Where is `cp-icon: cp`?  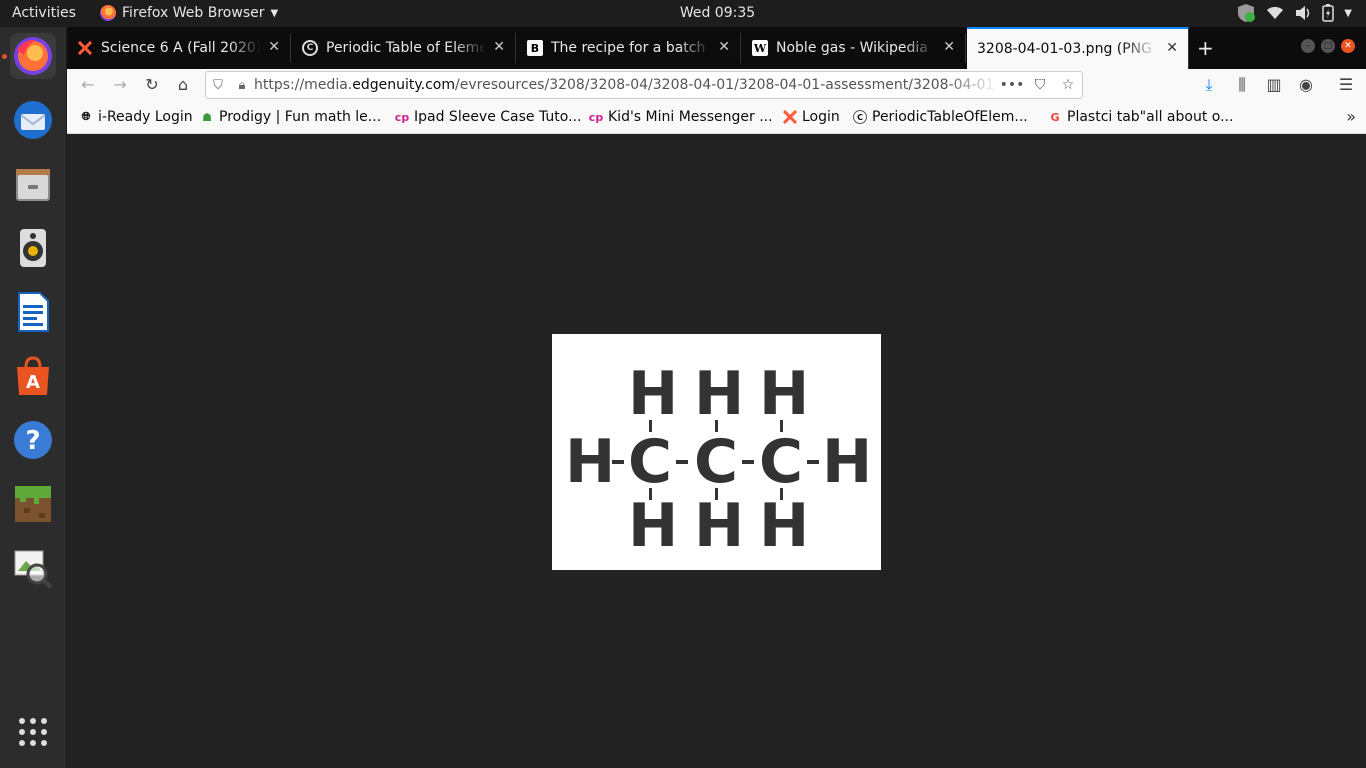 cp-icon: cp is located at coordinates (596, 117).